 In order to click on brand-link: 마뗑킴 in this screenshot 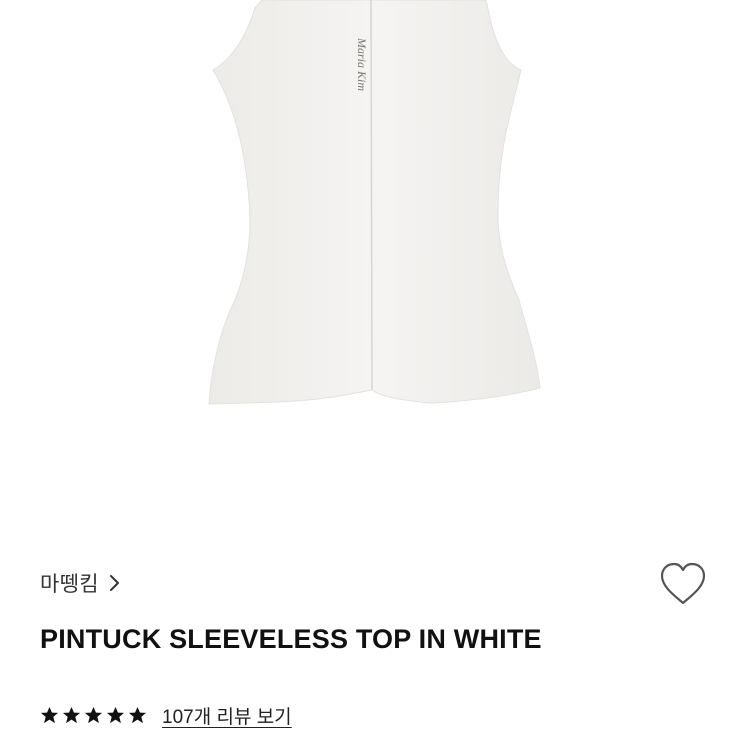, I will do `click(81, 583)`.